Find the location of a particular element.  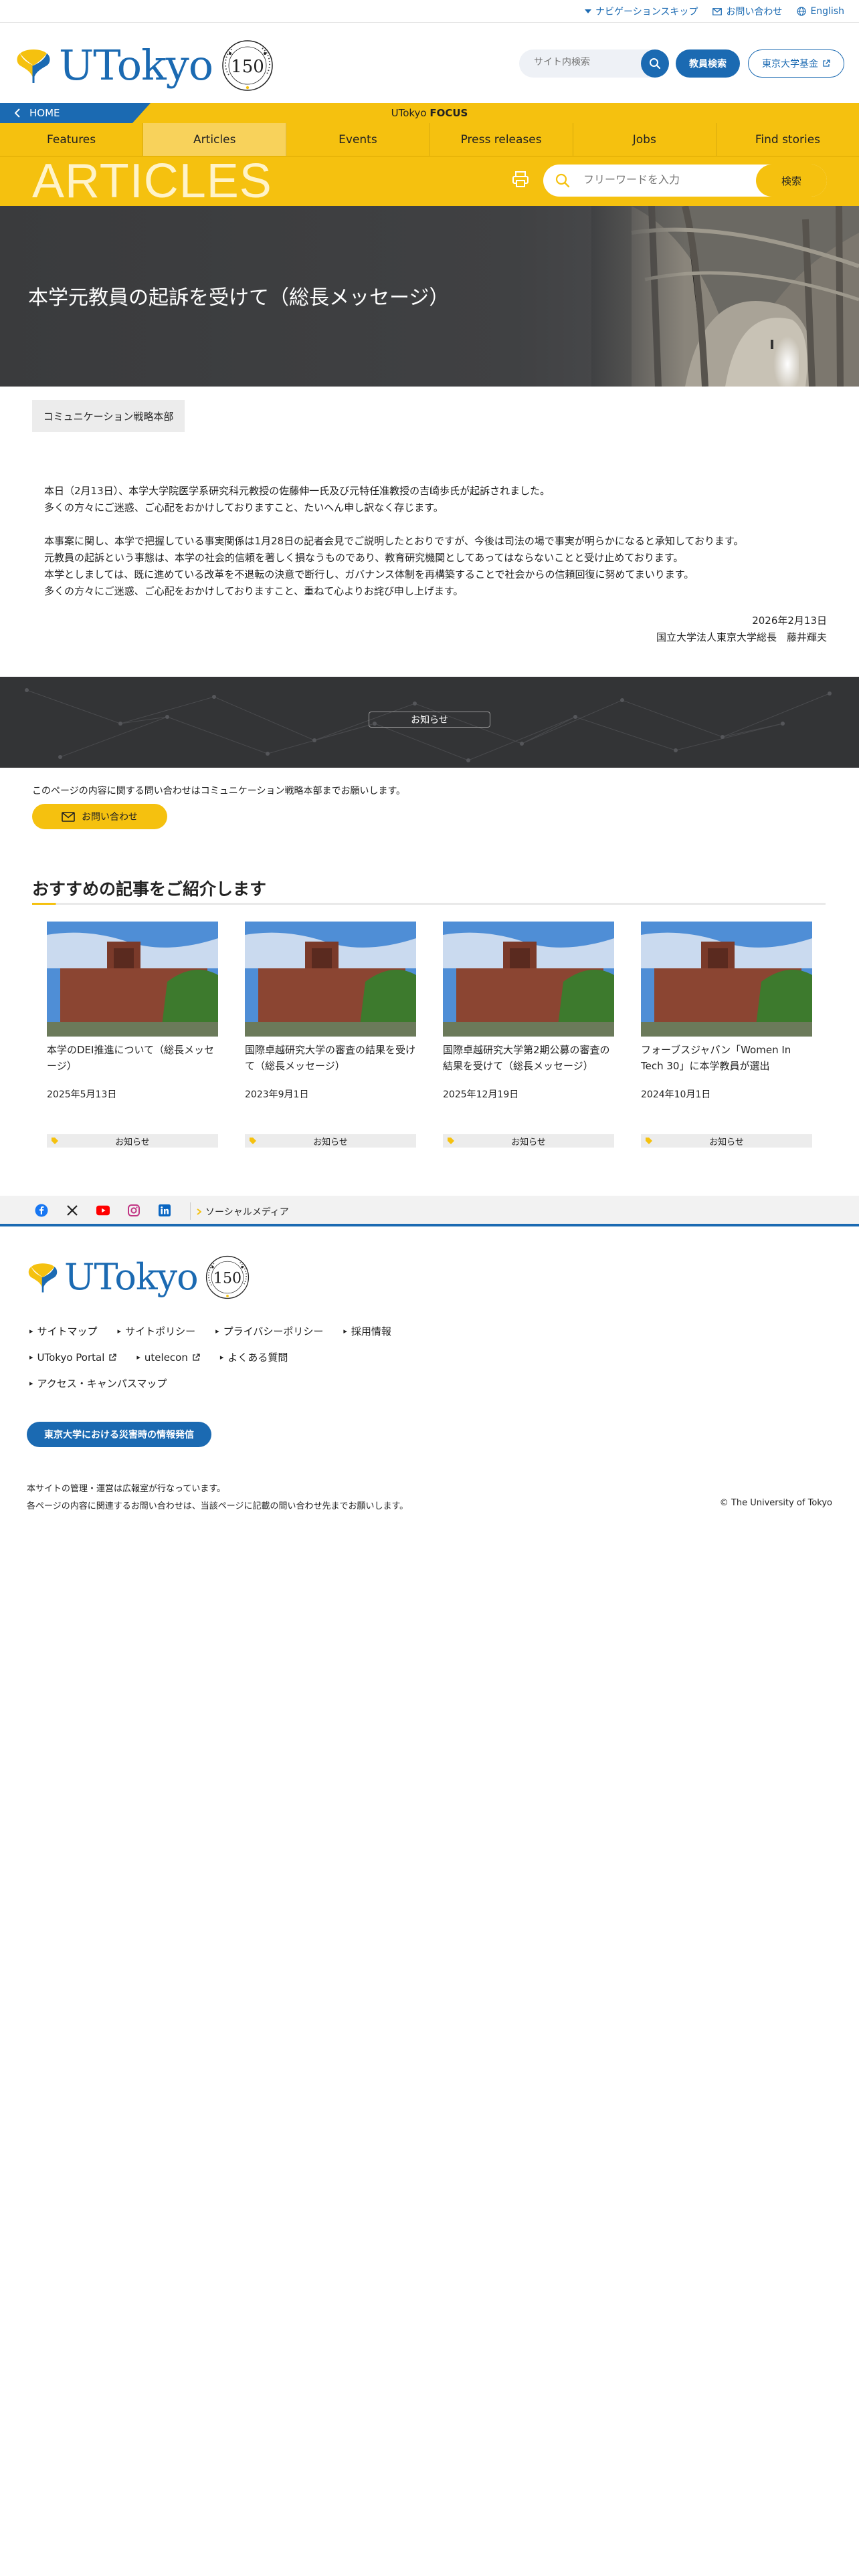

social-divider is located at coordinates (190, 1211).